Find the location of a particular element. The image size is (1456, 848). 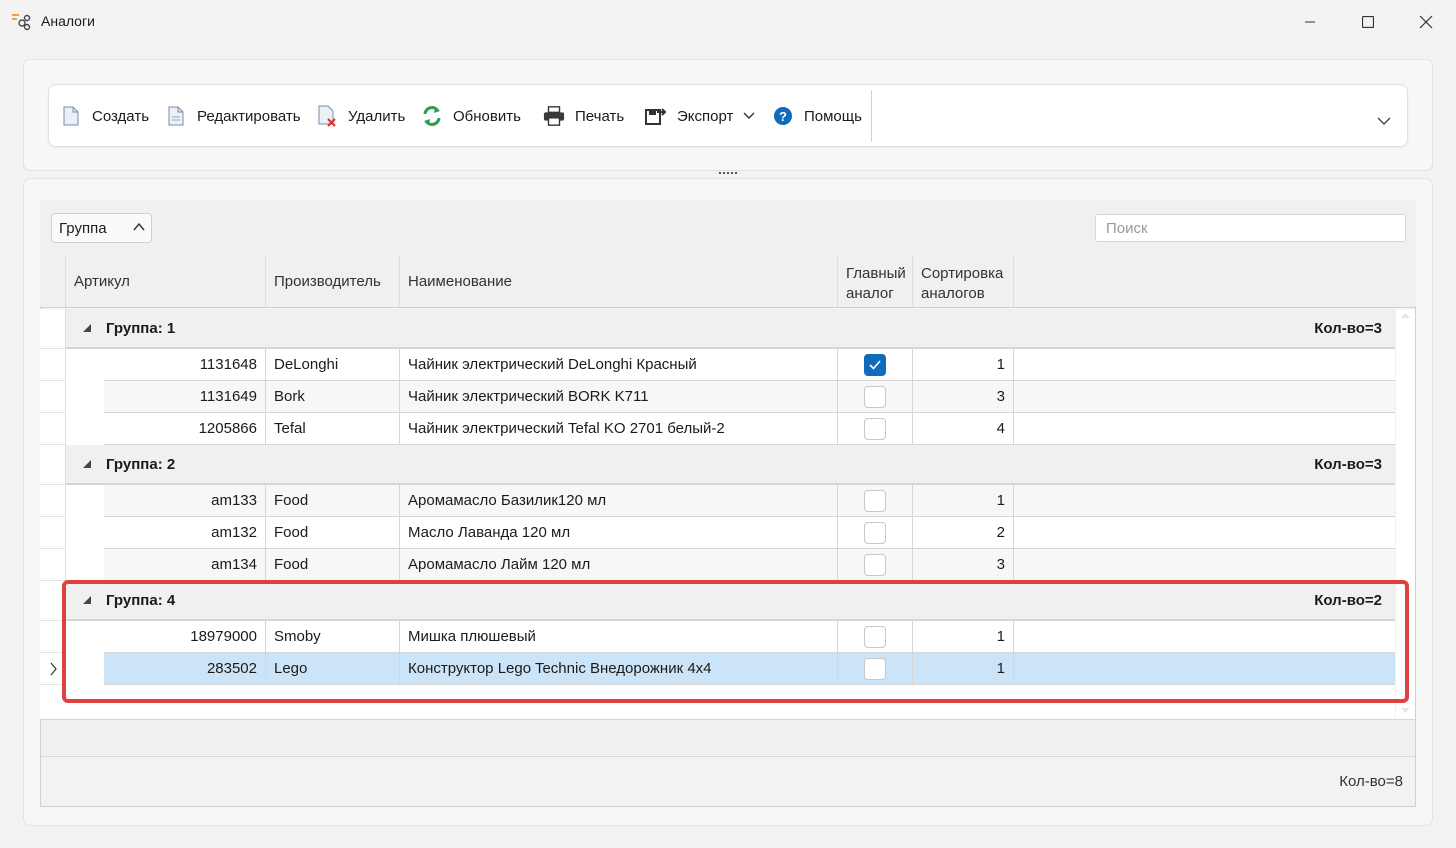

manufacturer-cell: Lego is located at coordinates (333, 668).